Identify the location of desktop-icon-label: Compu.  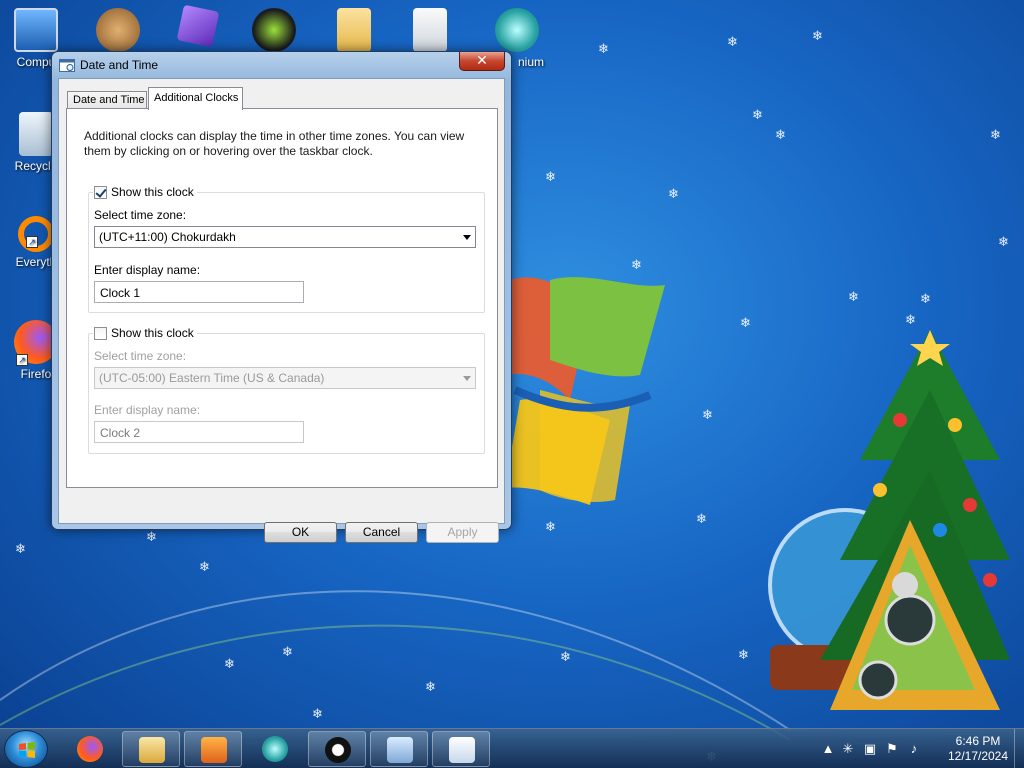
(36, 62).